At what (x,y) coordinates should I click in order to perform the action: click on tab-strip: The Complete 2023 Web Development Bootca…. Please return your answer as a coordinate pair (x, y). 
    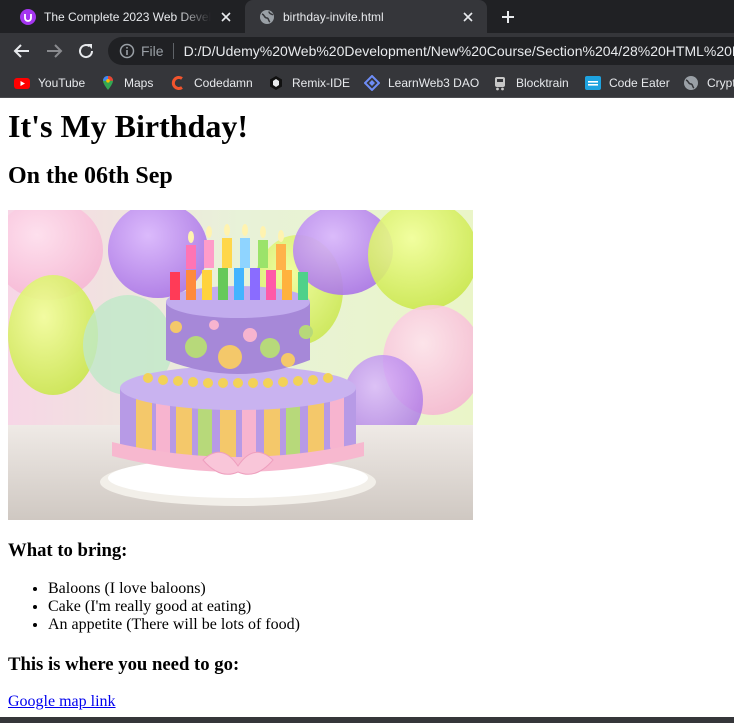
    Looking at the image, I should click on (367, 16).